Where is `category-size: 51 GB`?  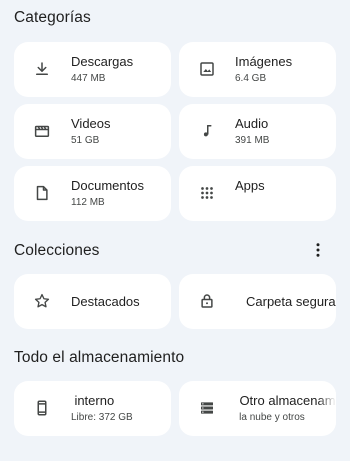
category-size: 51 GB is located at coordinates (85, 140).